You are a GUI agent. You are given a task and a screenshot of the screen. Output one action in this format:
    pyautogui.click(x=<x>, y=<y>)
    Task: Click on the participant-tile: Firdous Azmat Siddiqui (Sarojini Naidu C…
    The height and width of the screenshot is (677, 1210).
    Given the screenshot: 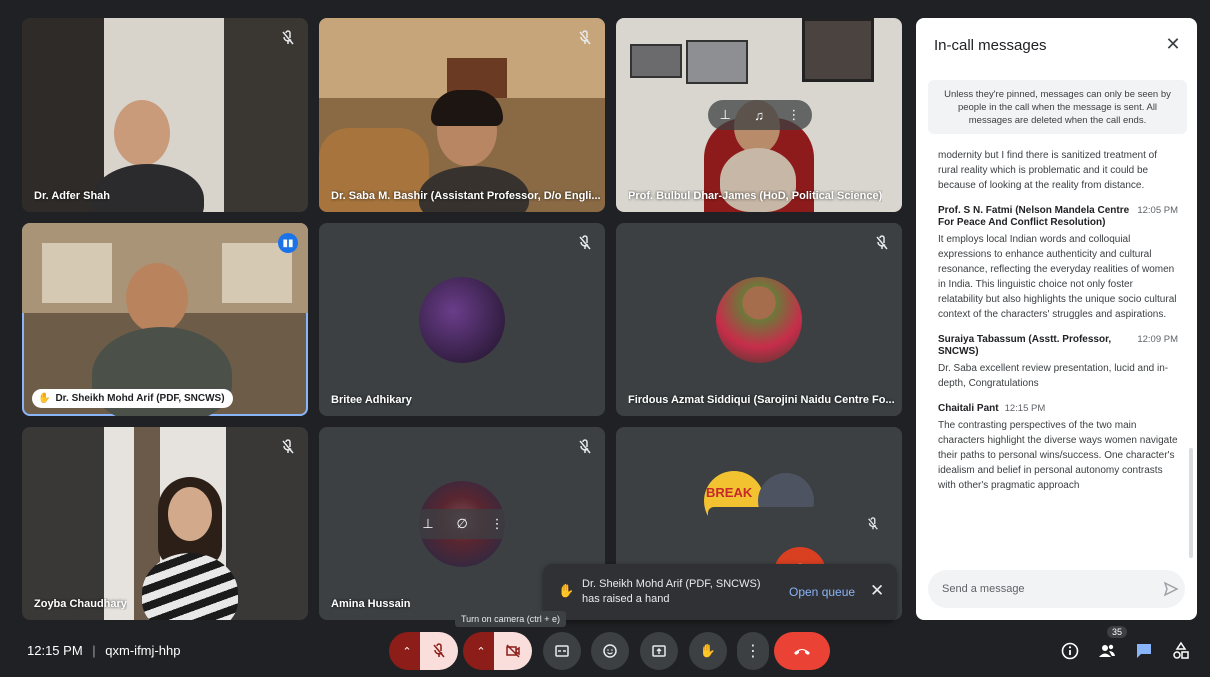 What is the action you would take?
    pyautogui.click(x=759, y=319)
    